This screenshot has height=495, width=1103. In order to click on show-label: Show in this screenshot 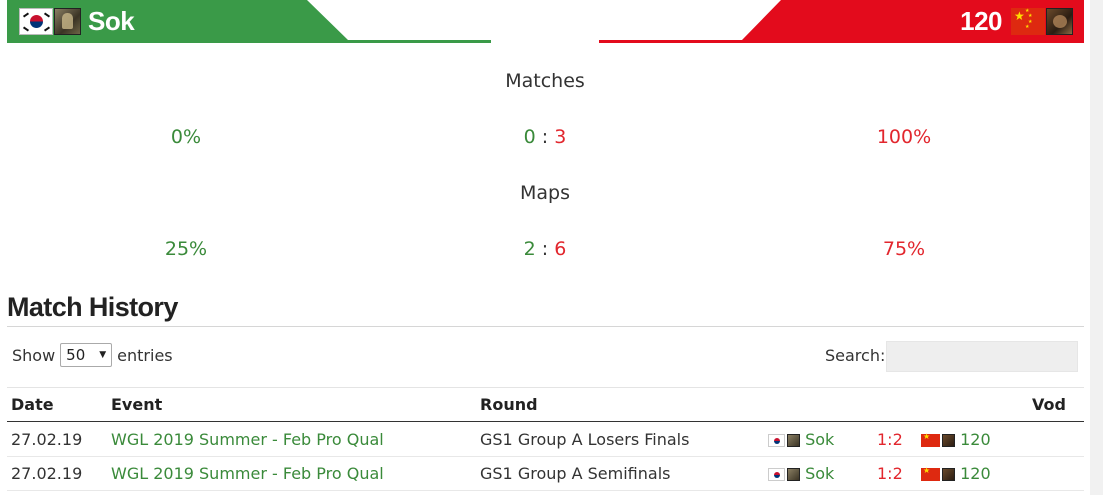, I will do `click(34, 355)`.